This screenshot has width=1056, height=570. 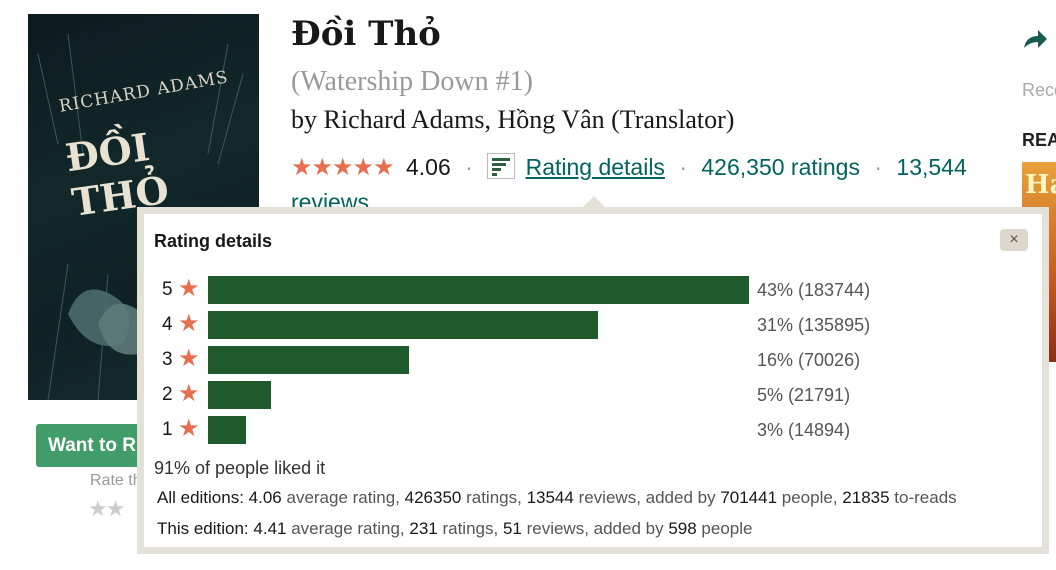 What do you see at coordinates (167, 324) in the screenshot?
I see `star-count-label: 4` at bounding box center [167, 324].